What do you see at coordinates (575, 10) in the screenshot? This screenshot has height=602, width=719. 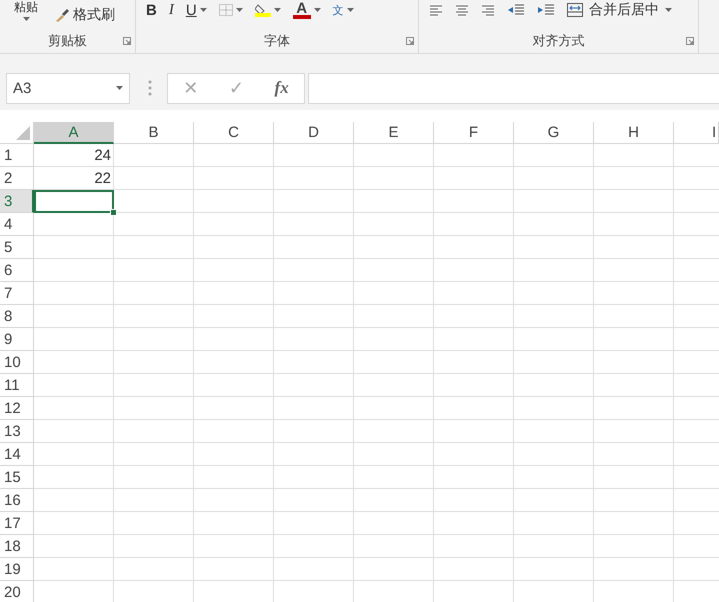 I see `merge-cells-icon` at bounding box center [575, 10].